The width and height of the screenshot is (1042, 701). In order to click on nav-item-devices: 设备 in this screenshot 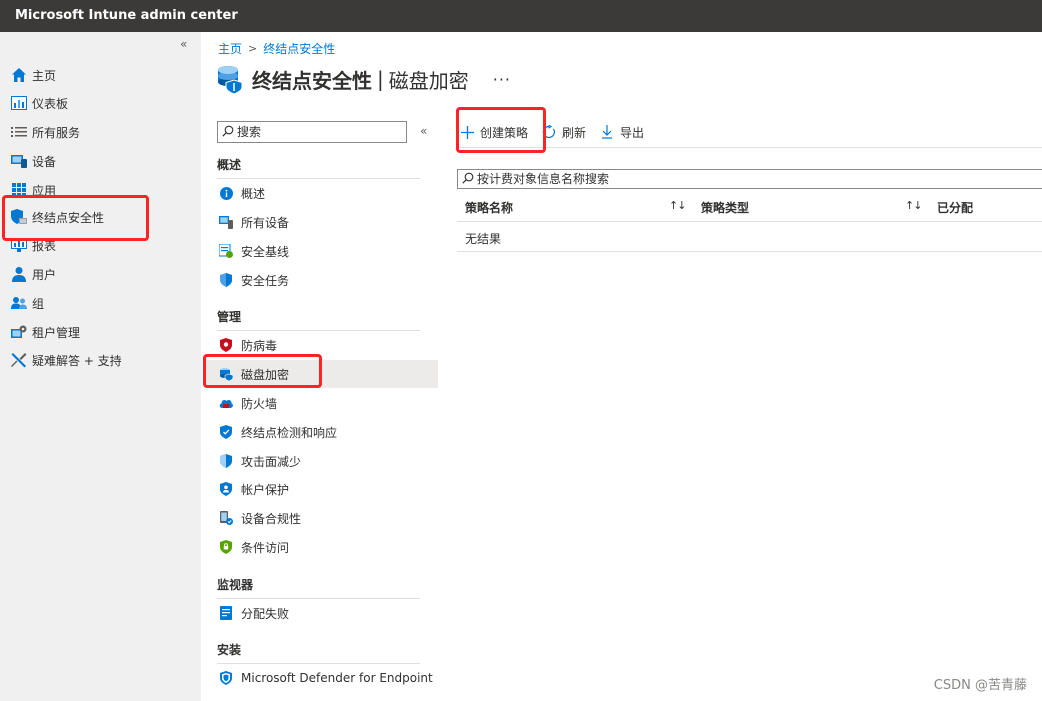, I will do `click(100, 161)`.